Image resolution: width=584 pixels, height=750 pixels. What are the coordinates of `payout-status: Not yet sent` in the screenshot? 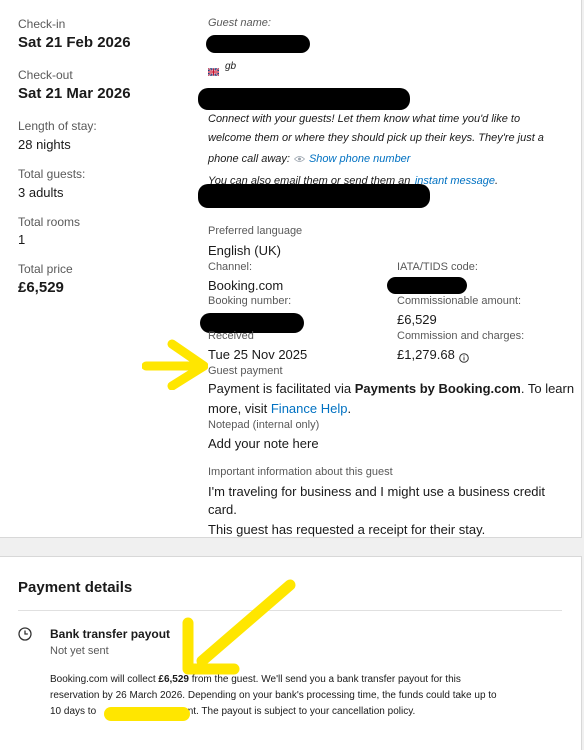 It's located at (79, 651).